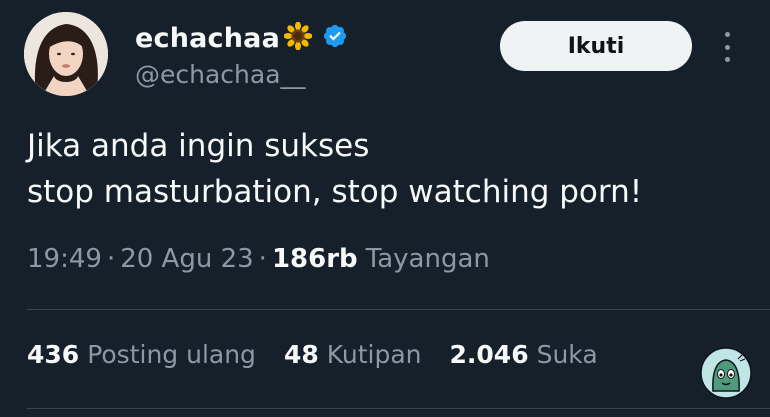  I want to click on author-display-name: echachaa, so click(207, 38).